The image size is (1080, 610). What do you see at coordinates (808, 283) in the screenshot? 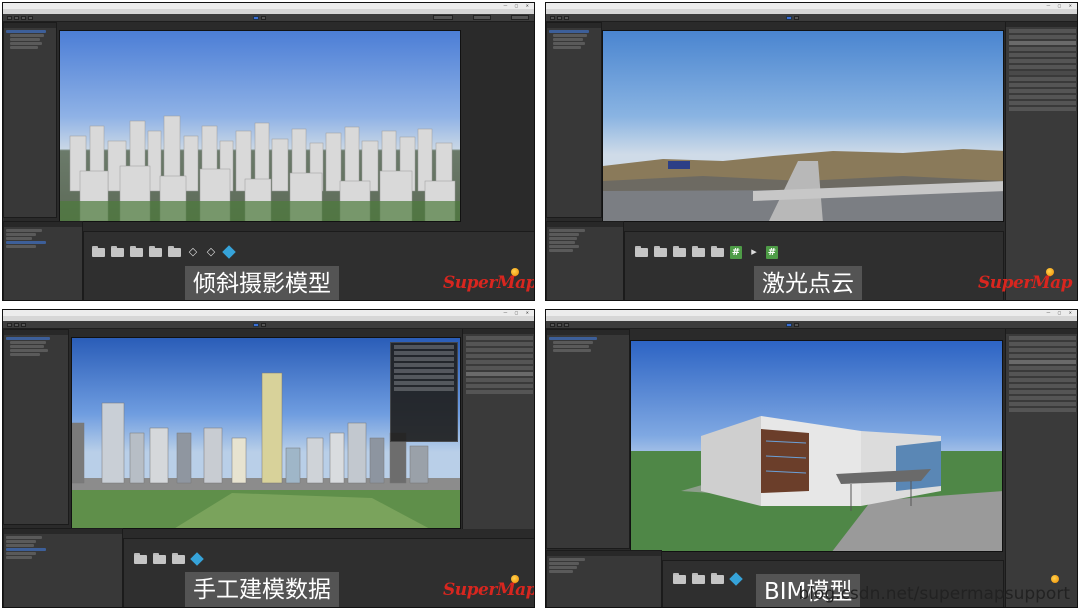
I see `panel-caption: 激光点云` at bounding box center [808, 283].